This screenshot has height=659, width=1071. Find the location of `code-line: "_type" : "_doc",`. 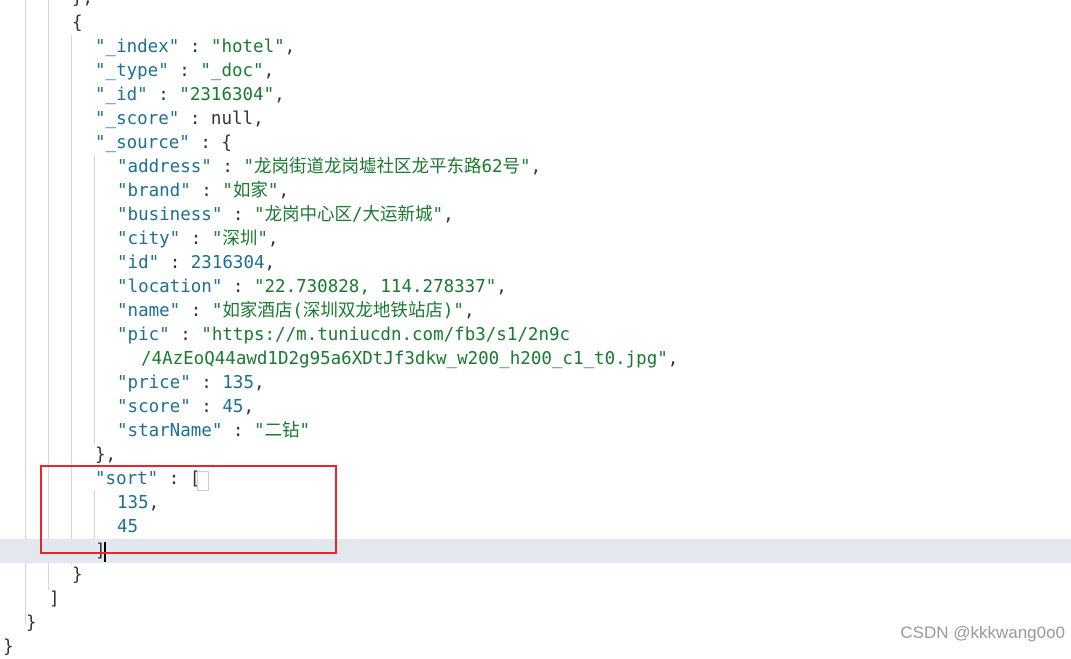

code-line: "_type" : "_doc", is located at coordinates (185, 71).